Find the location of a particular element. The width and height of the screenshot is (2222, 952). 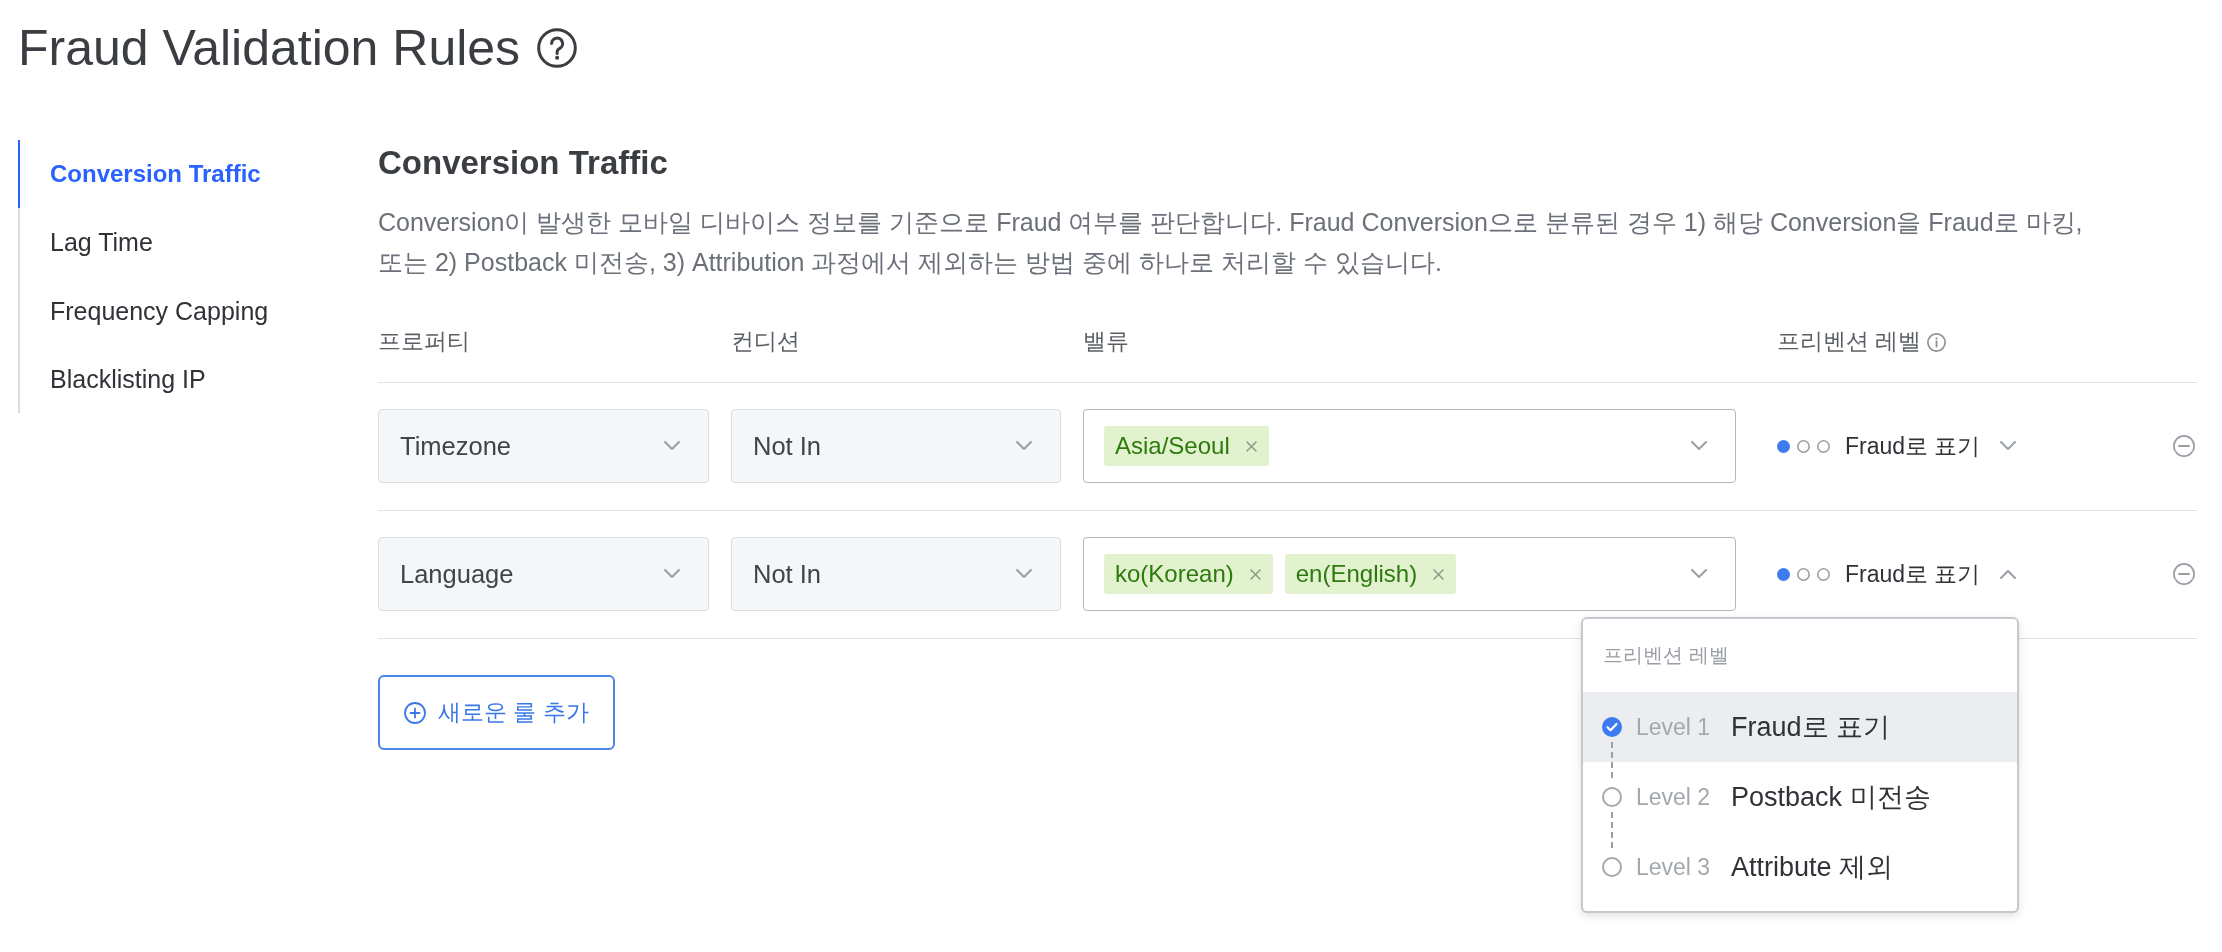

menu-option: Level 2 Postback 미전송 is located at coordinates (1800, 797).